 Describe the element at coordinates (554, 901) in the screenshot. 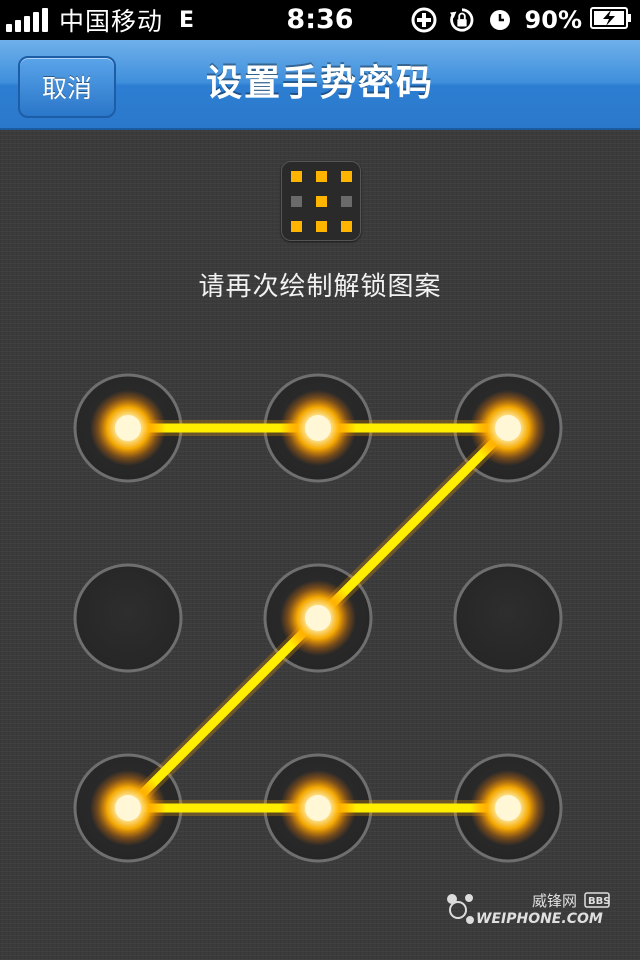

I see `watermark-cn: 威锋网` at that location.